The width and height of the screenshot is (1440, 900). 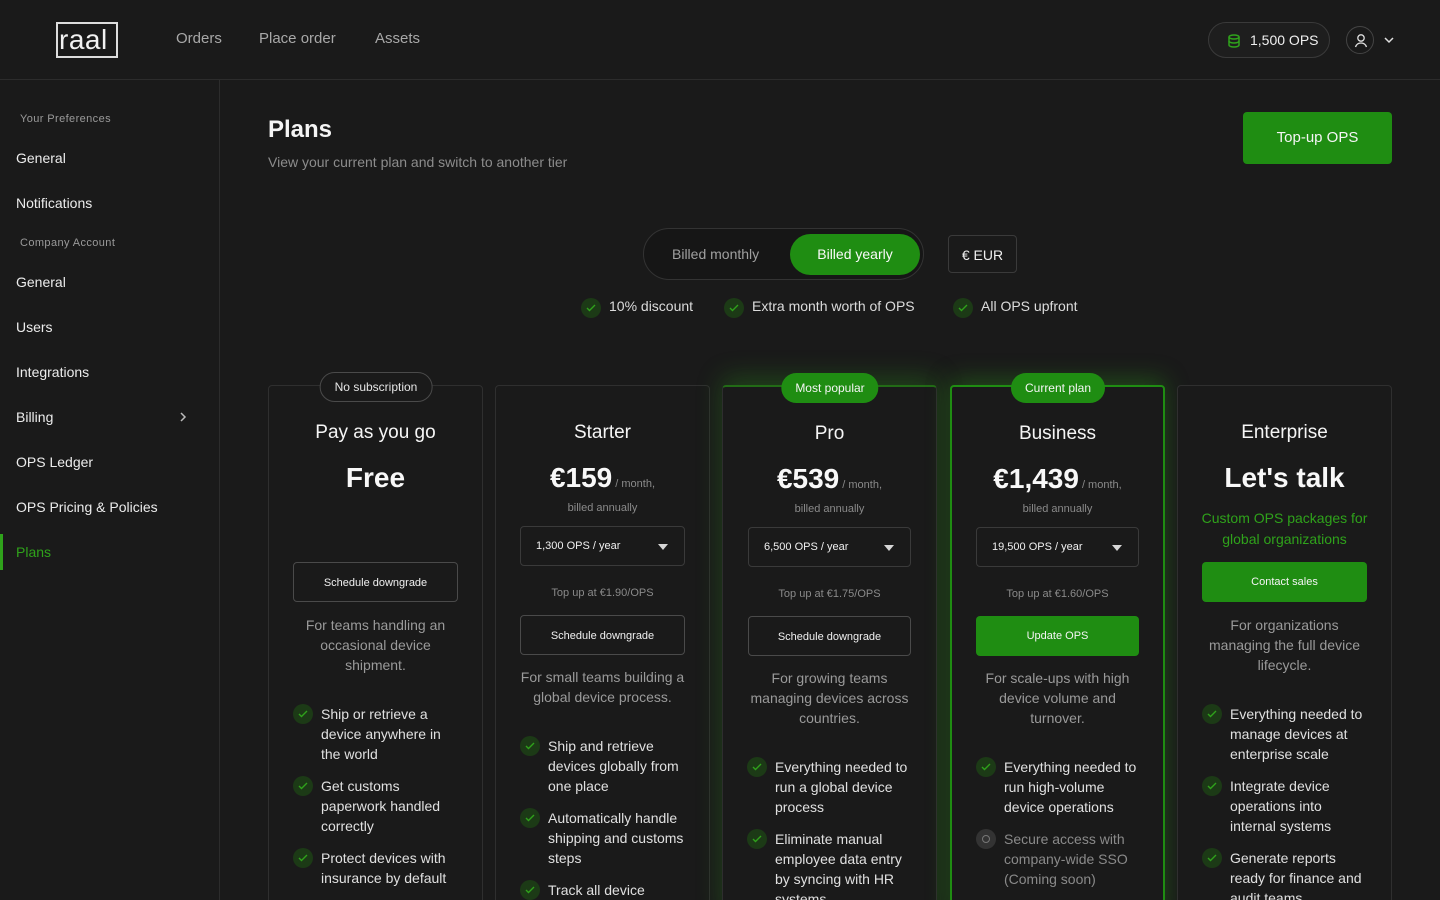 I want to click on sidebar-item-billing: Billing, so click(x=34, y=417).